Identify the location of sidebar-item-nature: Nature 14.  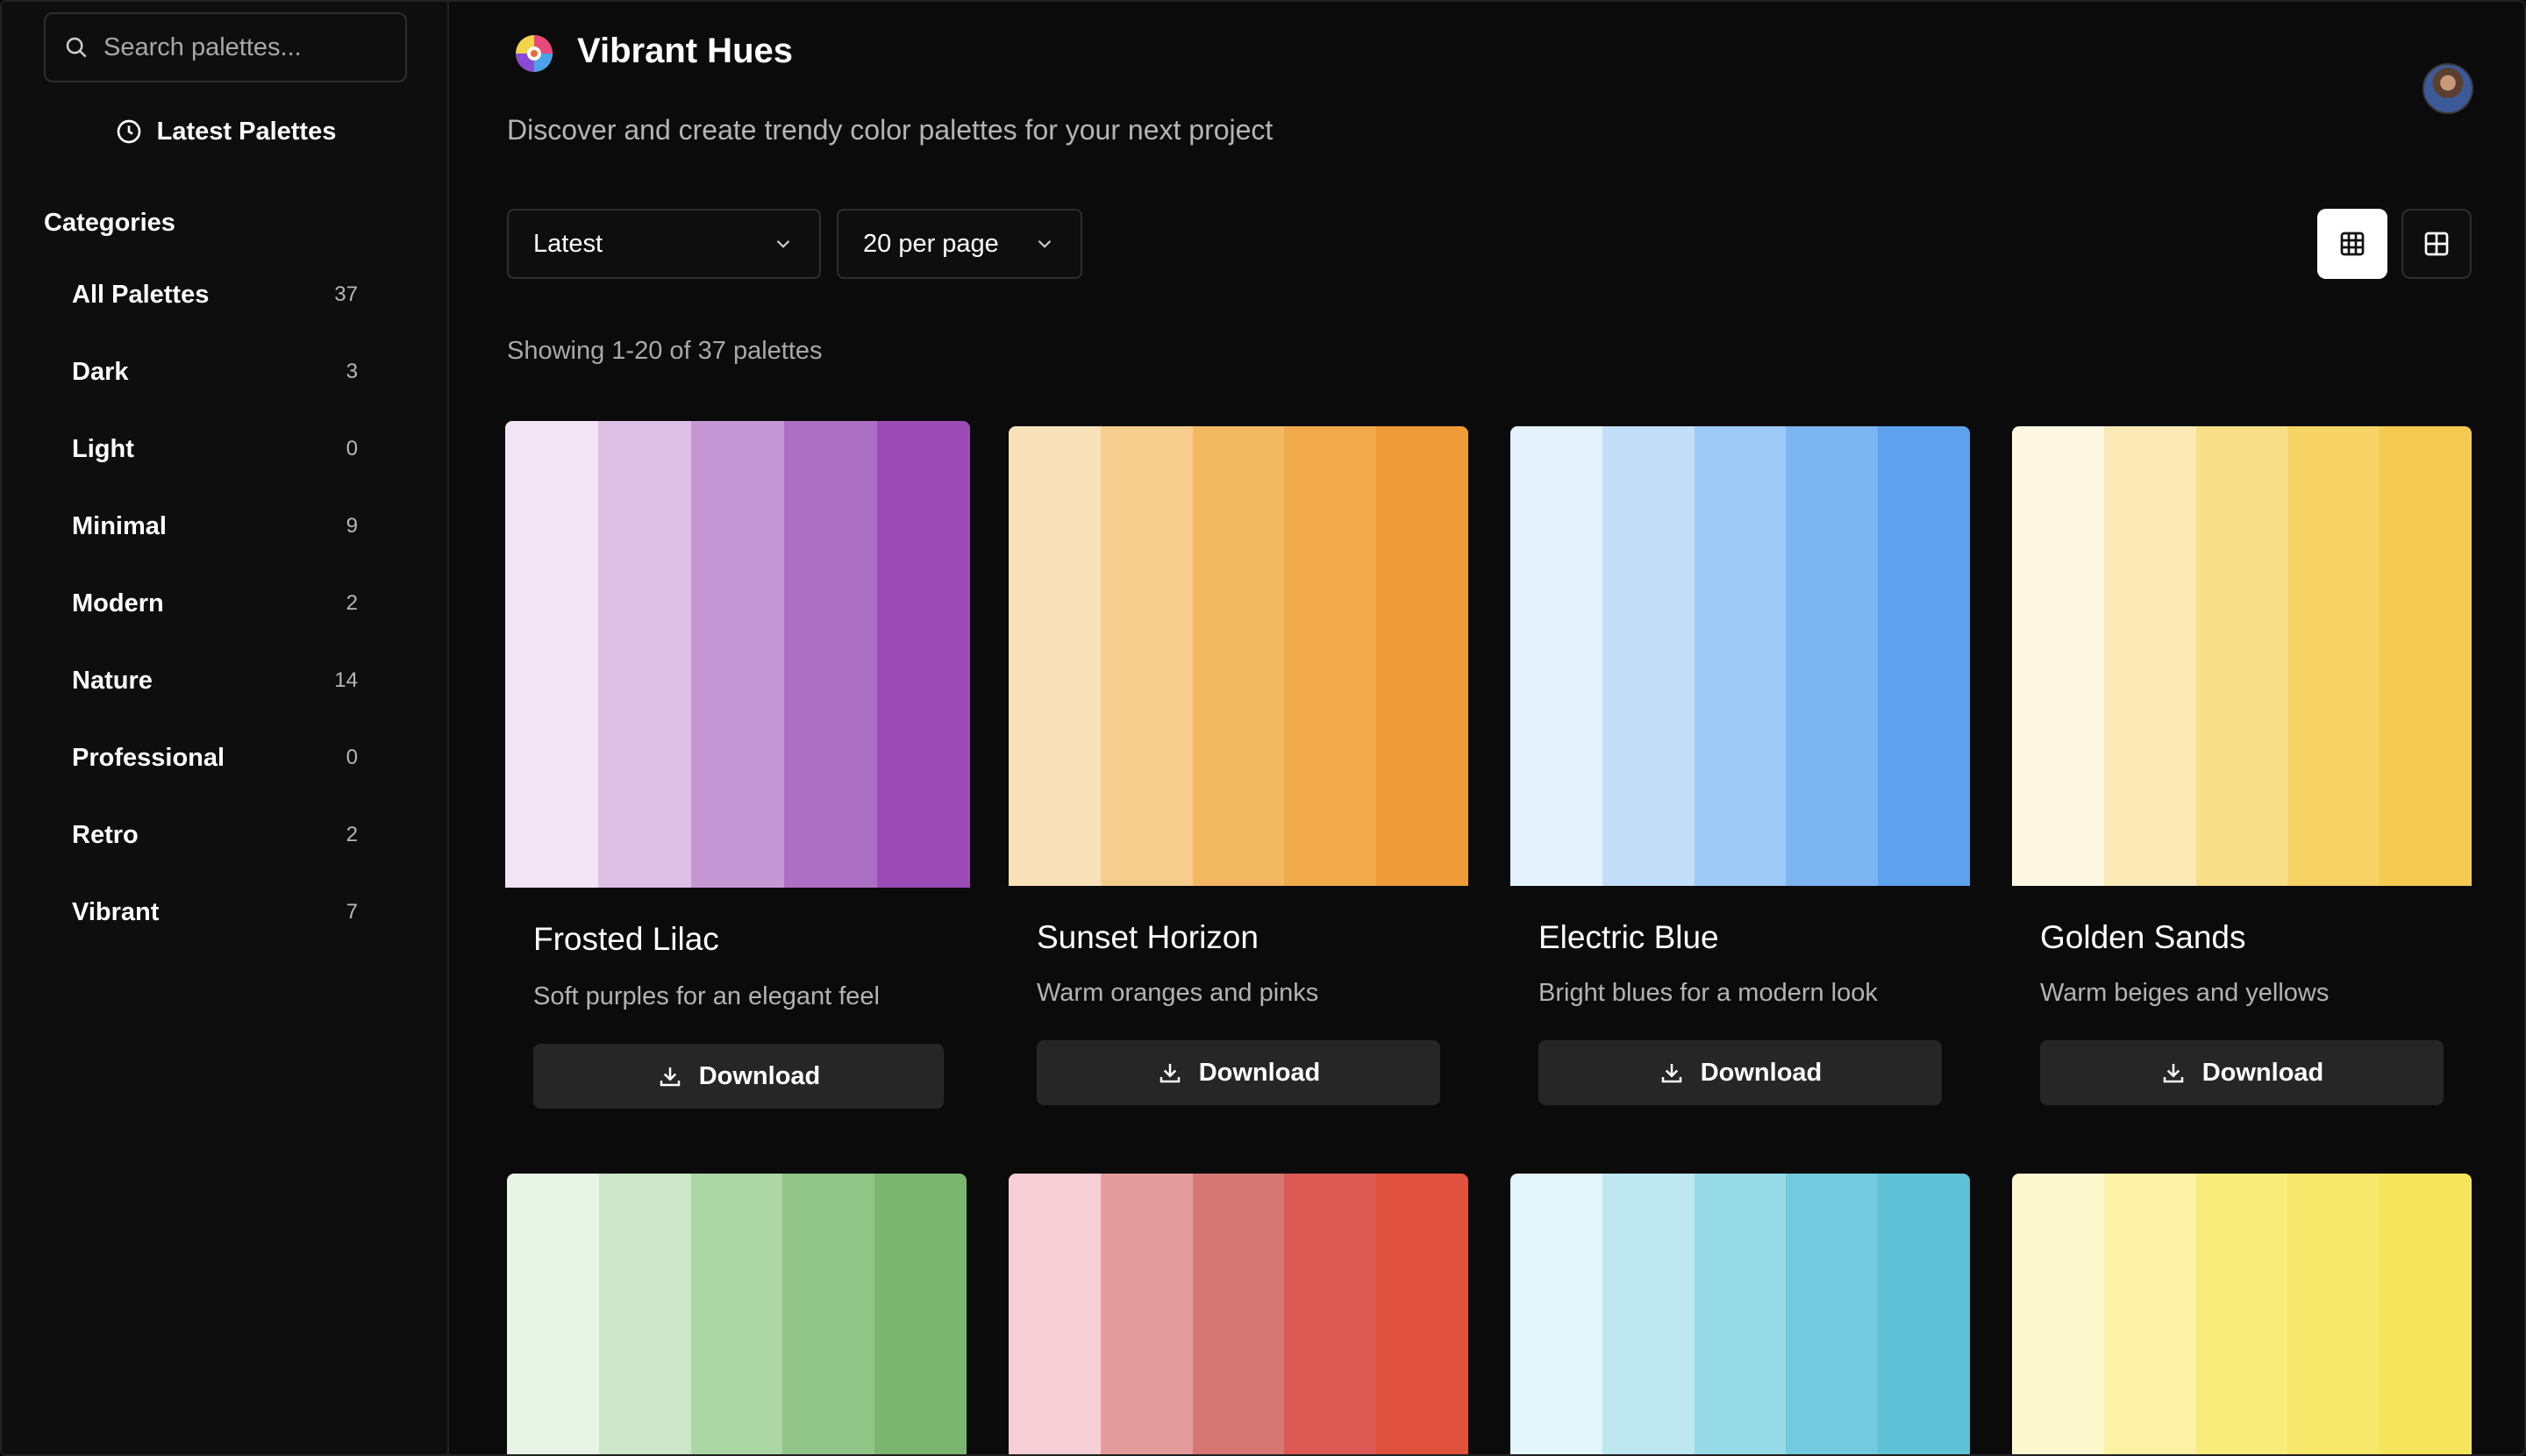
(210, 680).